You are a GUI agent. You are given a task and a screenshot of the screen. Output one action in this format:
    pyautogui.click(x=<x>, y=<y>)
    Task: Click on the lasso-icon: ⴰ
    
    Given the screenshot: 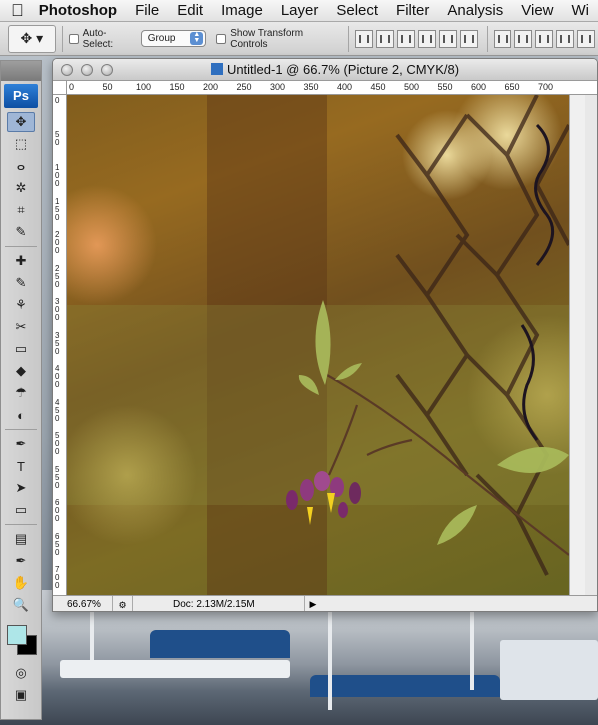 What is the action you would take?
    pyautogui.click(x=21, y=166)
    